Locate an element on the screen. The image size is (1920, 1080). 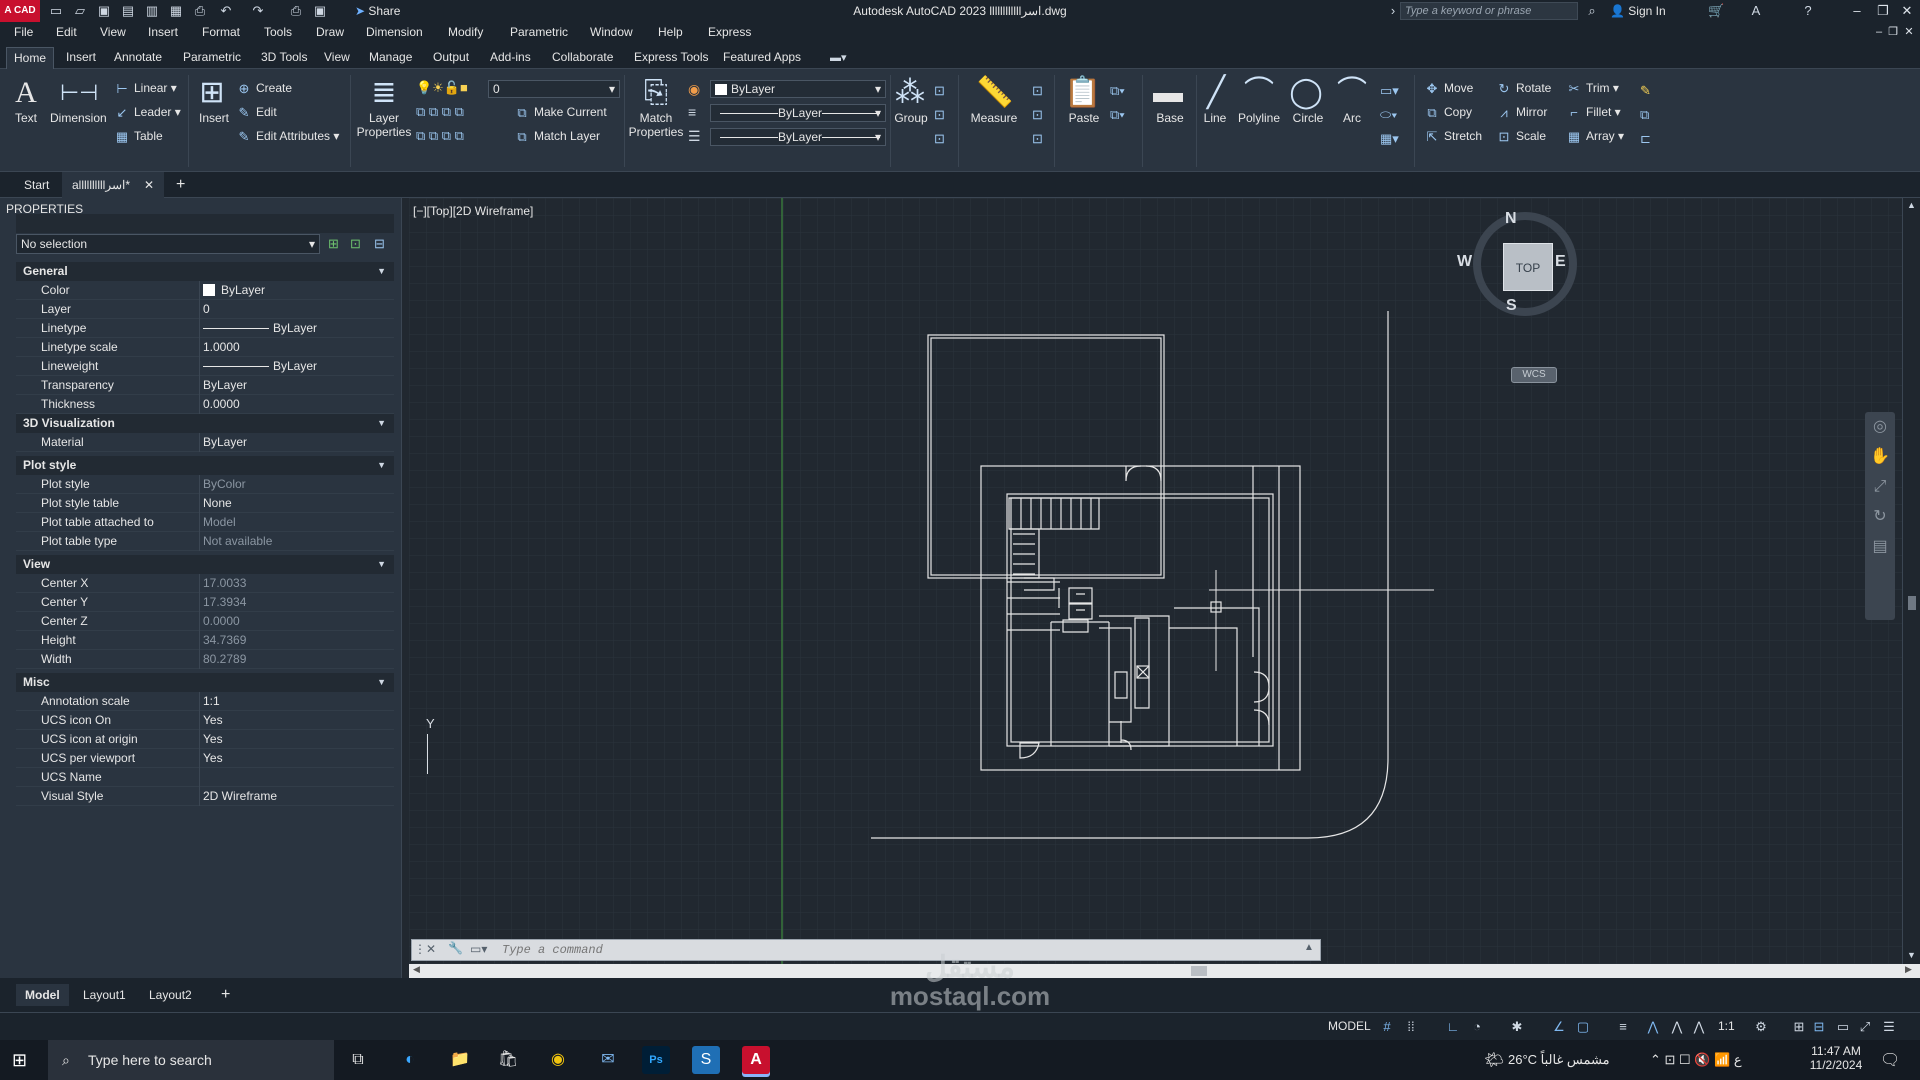
grid-icon: # is located at coordinates (1387, 1027).